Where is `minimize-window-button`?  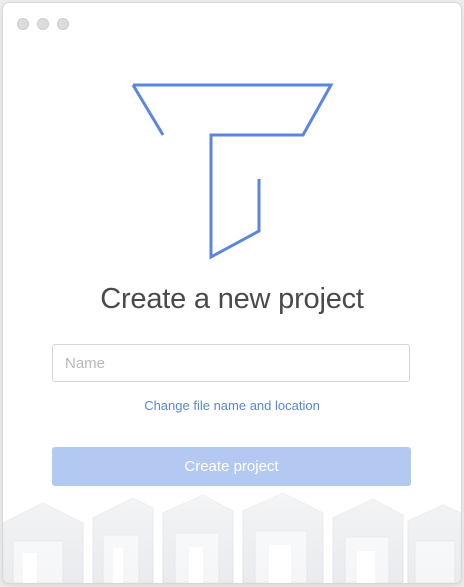
minimize-window-button is located at coordinates (43, 24).